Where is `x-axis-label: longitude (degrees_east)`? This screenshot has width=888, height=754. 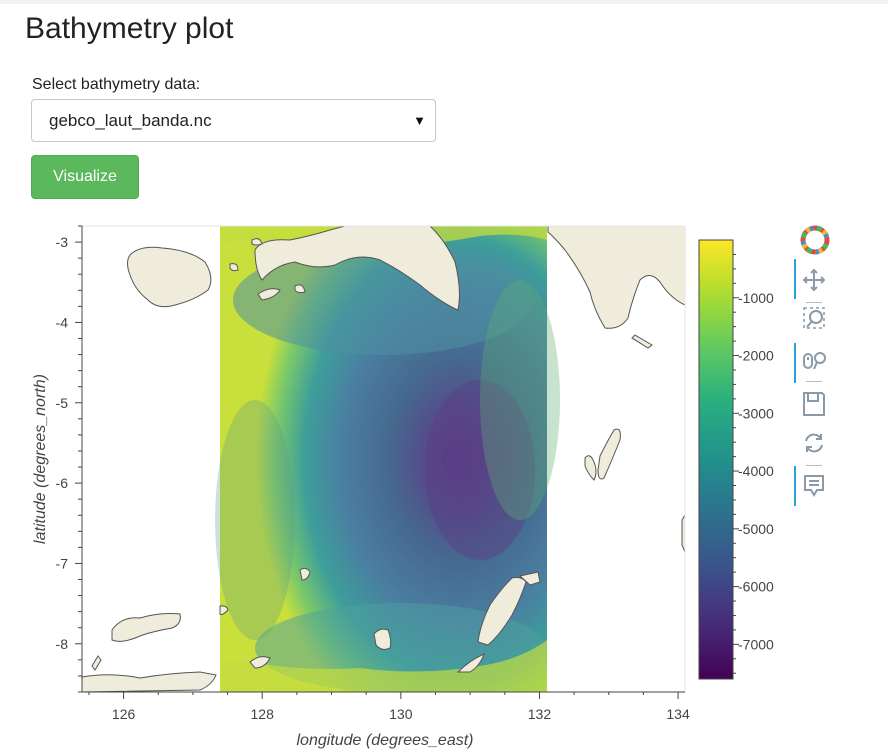
x-axis-label: longitude (degrees_east) is located at coordinates (384, 740).